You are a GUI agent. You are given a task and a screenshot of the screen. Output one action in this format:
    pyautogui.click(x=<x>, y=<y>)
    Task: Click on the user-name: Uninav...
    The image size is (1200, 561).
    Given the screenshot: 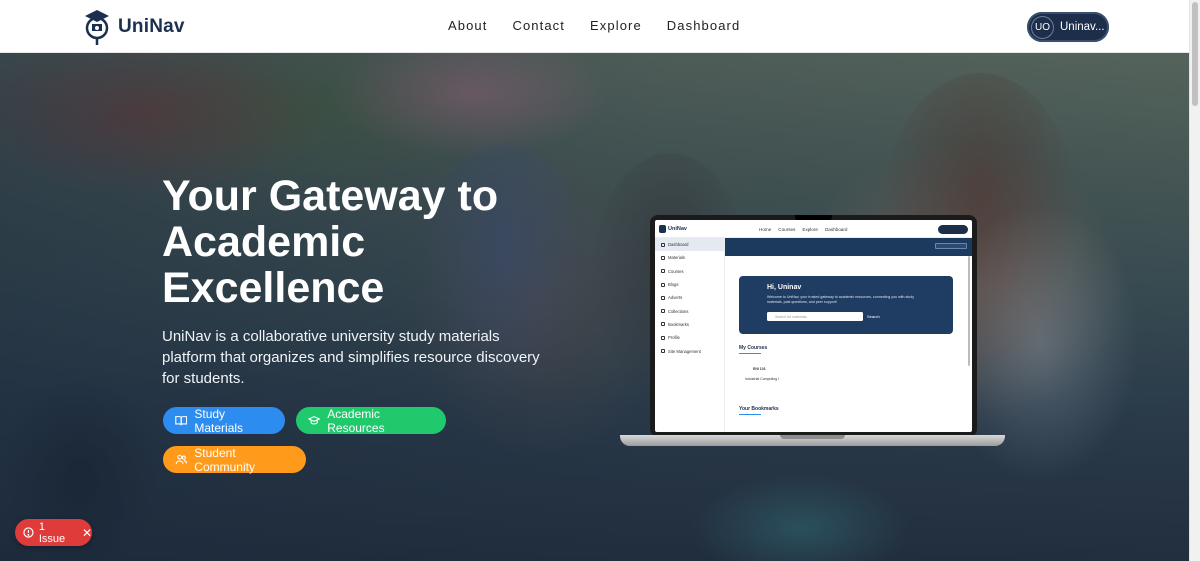 What is the action you would take?
    pyautogui.click(x=1082, y=27)
    